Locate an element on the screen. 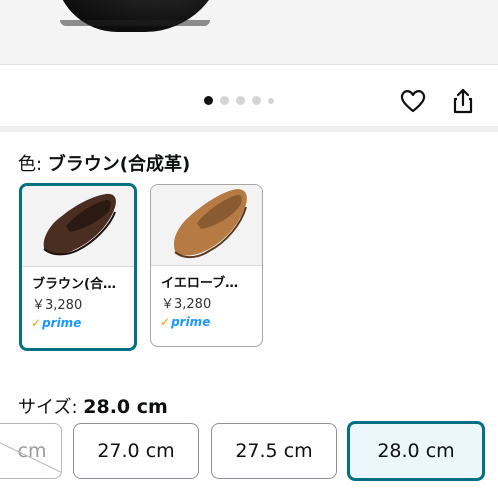 The height and width of the screenshot is (498, 498). hero-divider is located at coordinates (249, 64).